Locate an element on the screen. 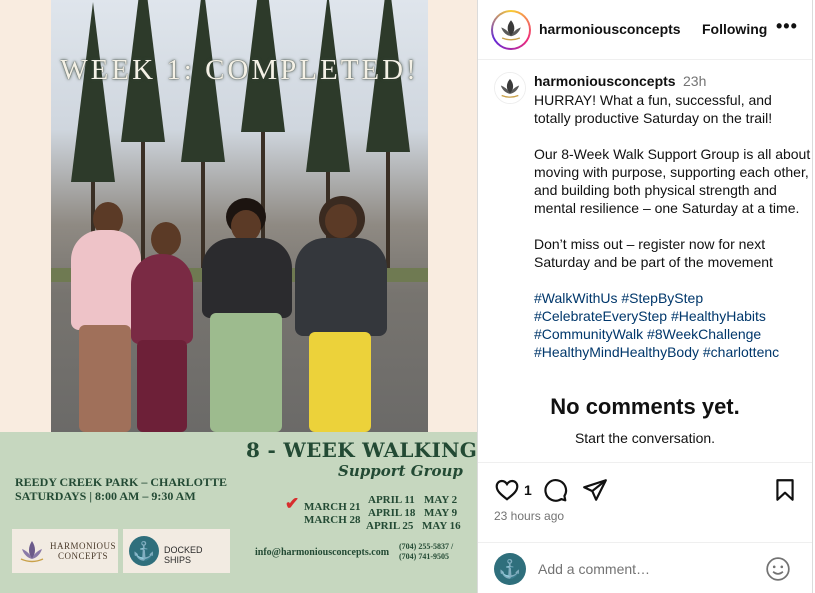  person-burgundy is located at coordinates (164, 327).